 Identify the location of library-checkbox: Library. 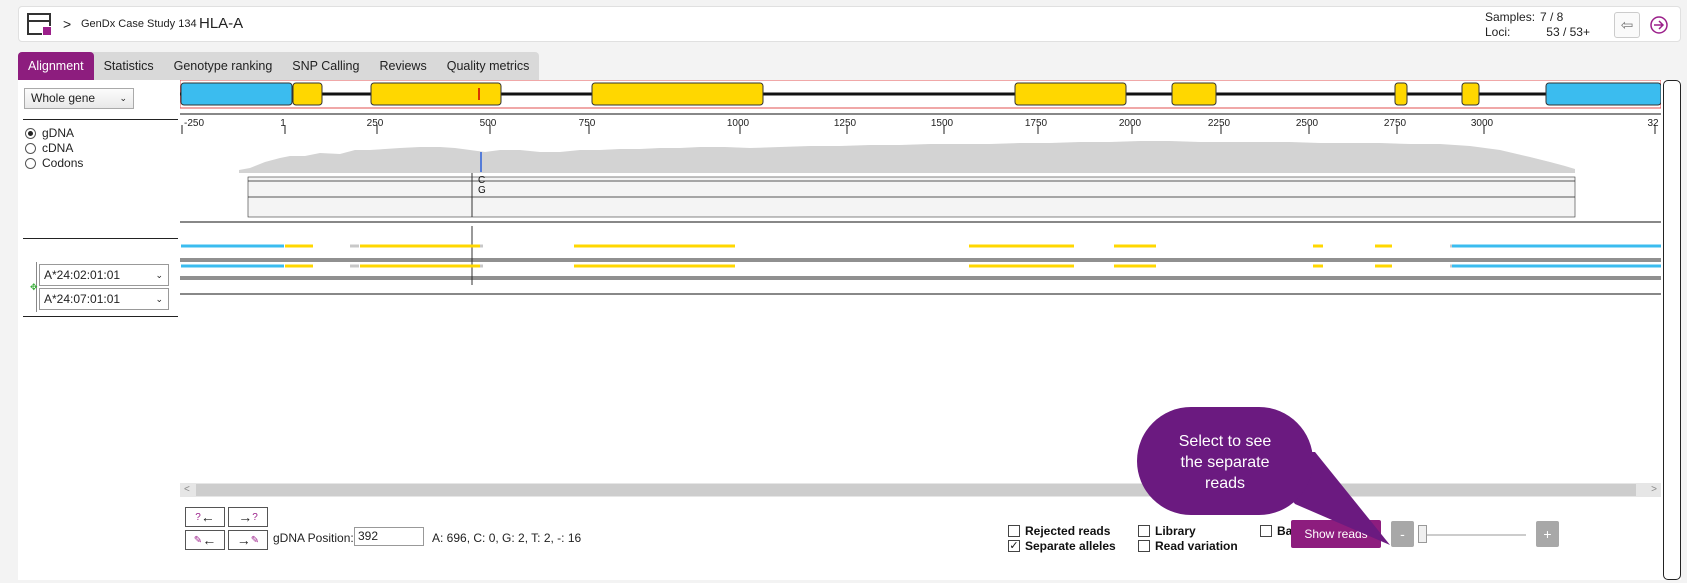
(1167, 531).